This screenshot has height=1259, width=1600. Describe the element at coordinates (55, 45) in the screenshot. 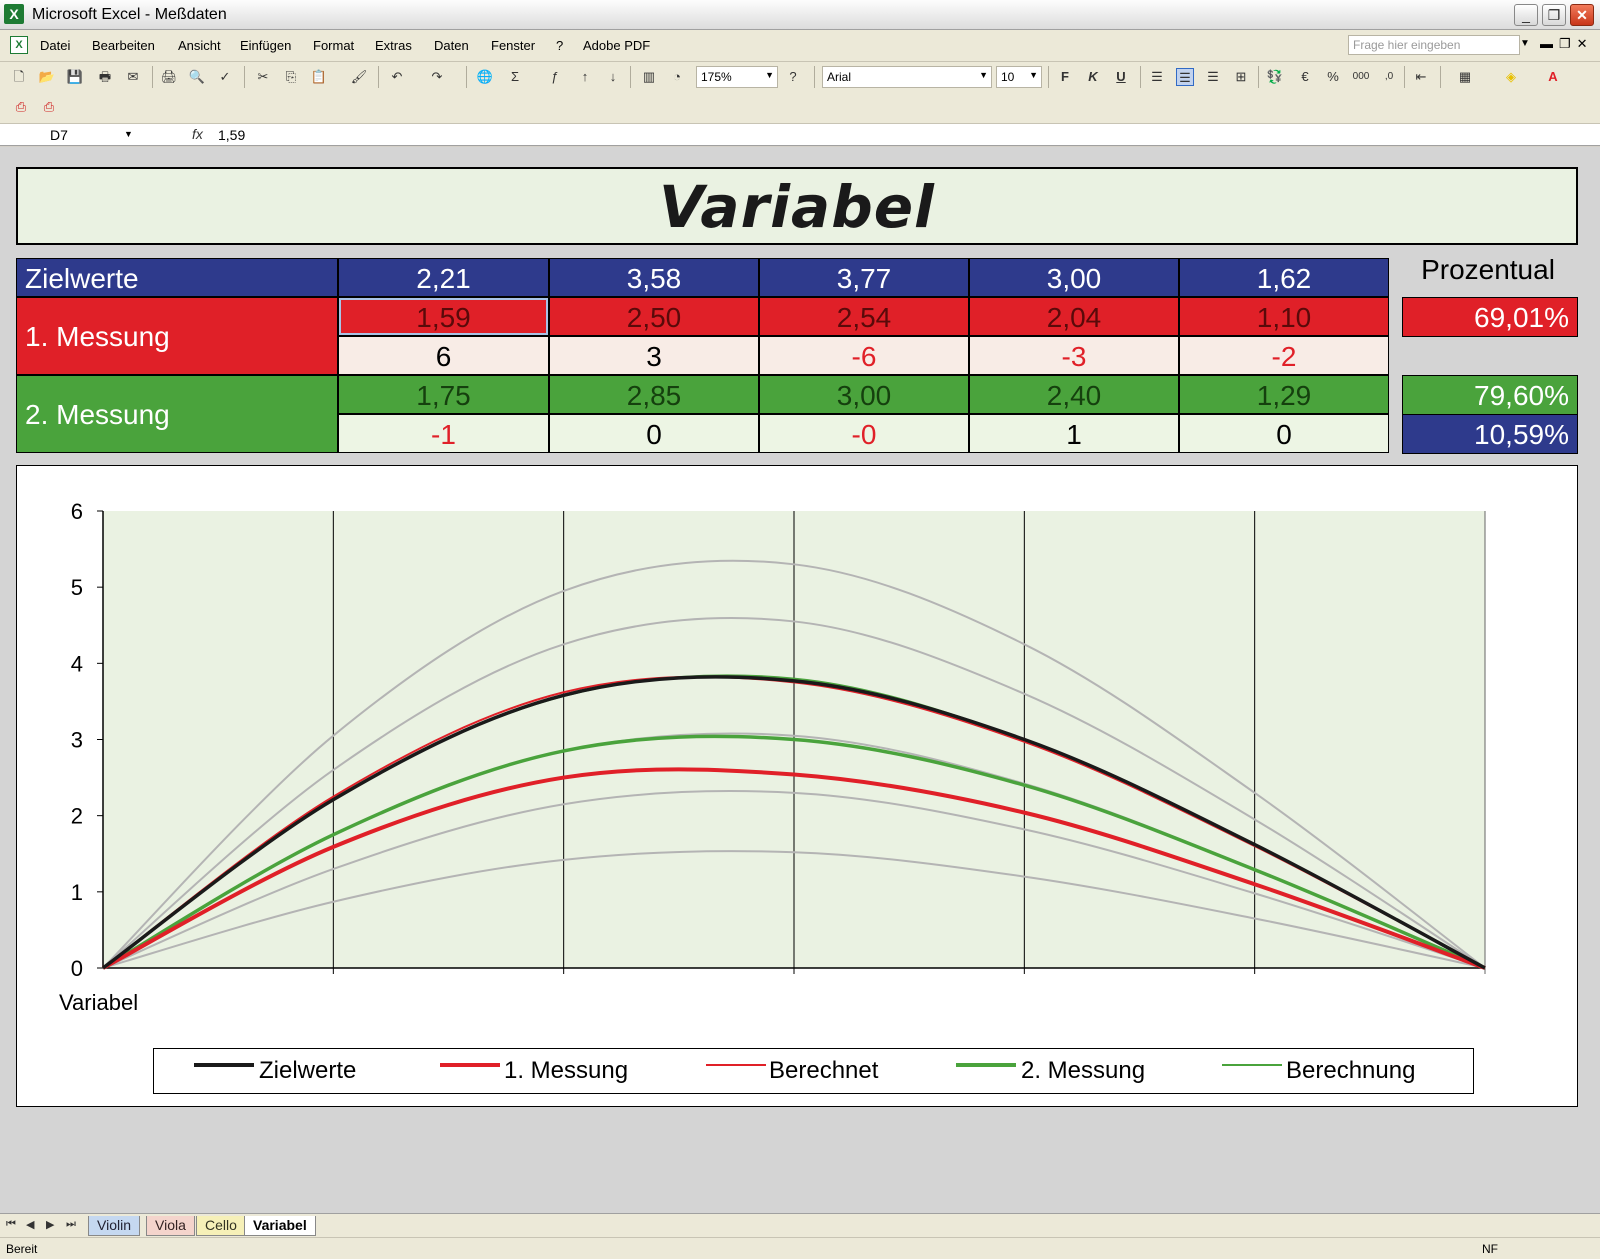

I see `menu-datei: Datei` at that location.